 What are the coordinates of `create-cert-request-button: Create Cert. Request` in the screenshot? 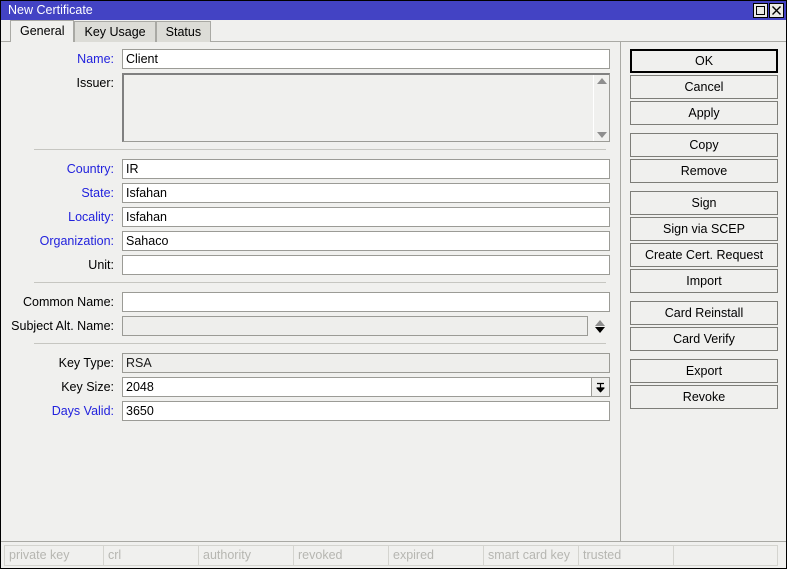 It's located at (704, 255).